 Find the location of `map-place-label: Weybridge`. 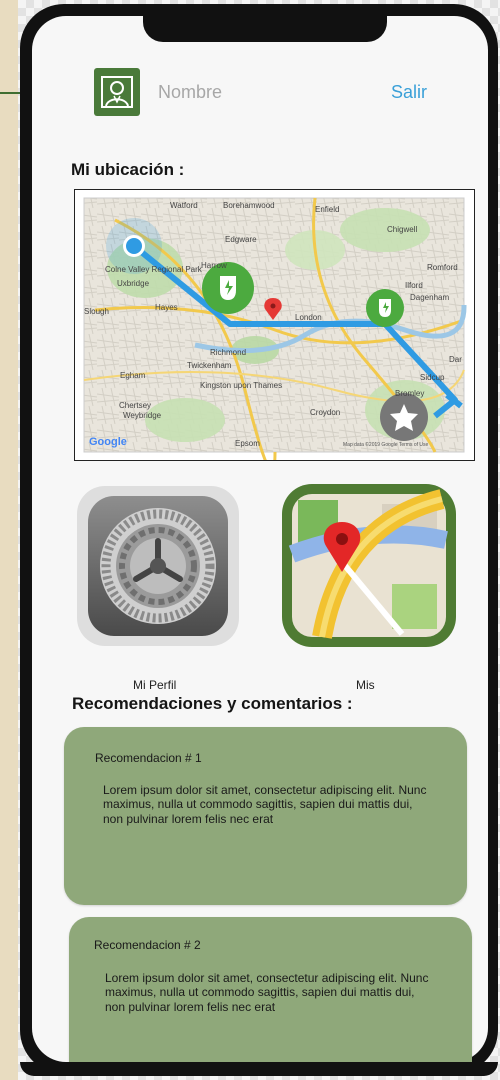

map-place-label: Weybridge is located at coordinates (142, 415).